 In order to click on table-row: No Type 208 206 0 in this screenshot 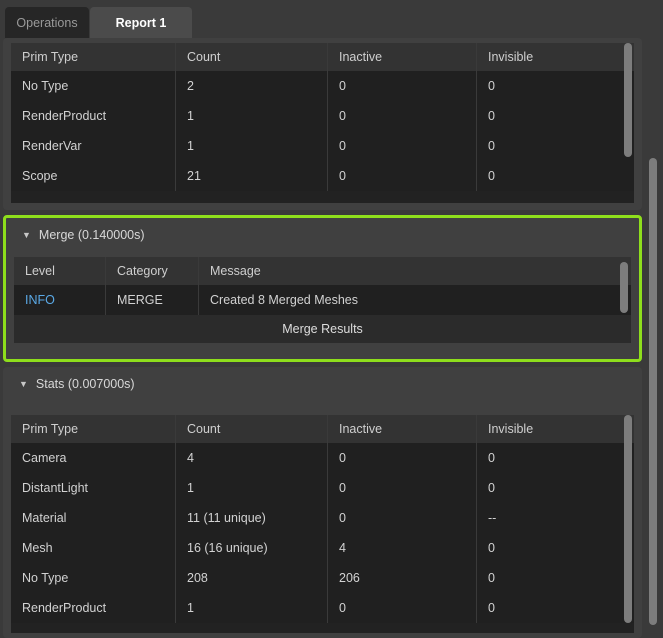, I will do `click(322, 578)`.